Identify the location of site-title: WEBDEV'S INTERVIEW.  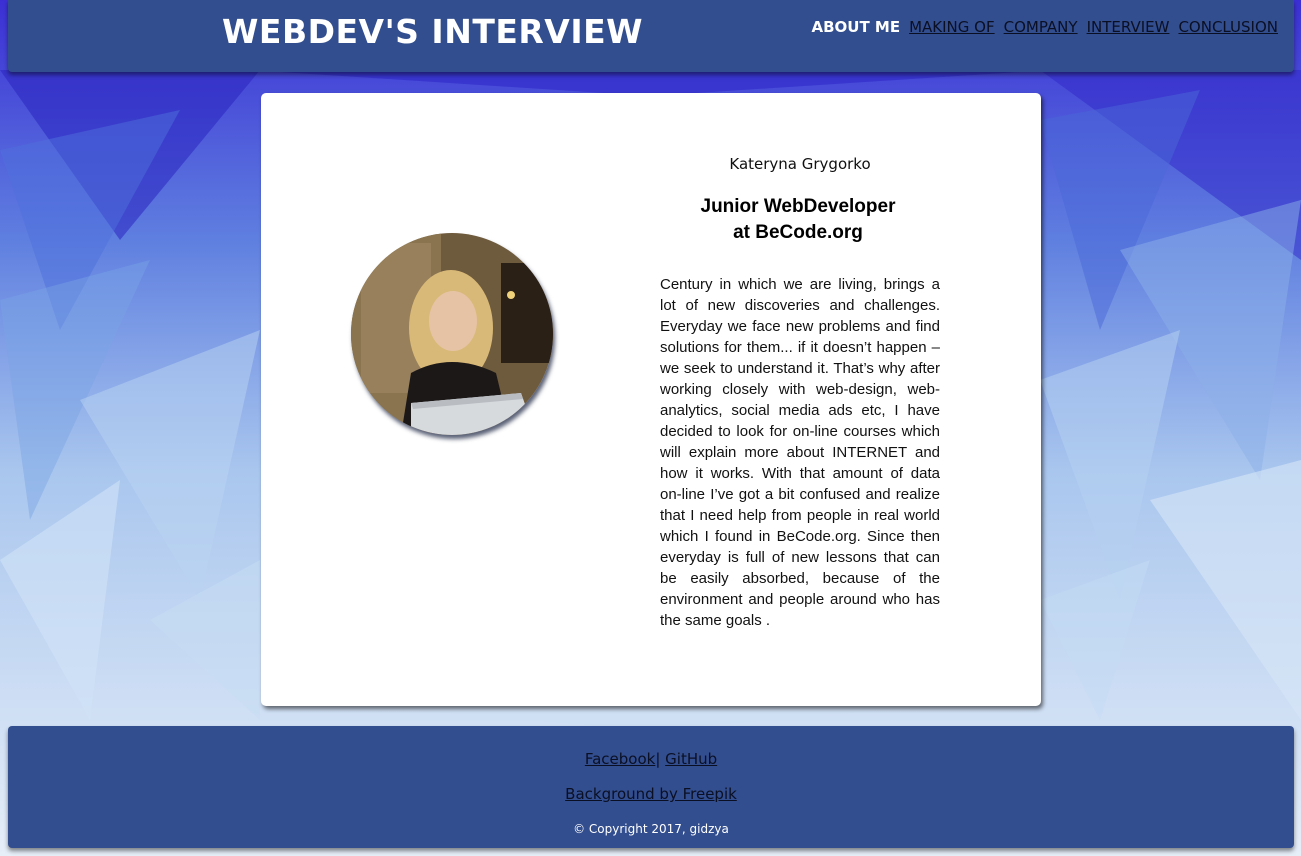
(433, 31).